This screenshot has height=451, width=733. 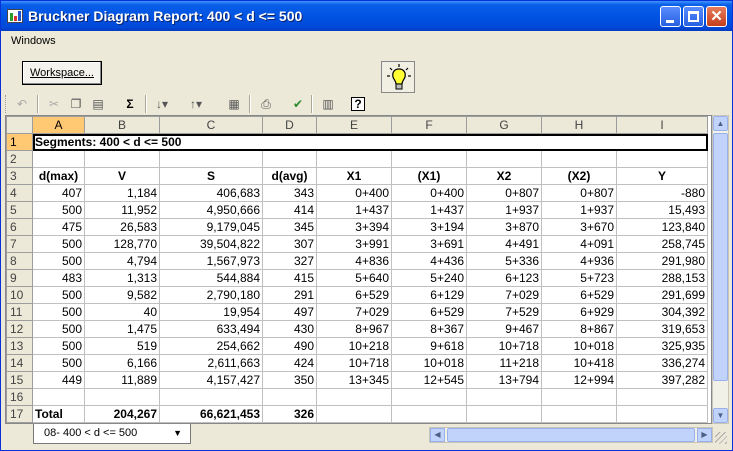 I want to click on grid-cell: 1+937, so click(x=504, y=210).